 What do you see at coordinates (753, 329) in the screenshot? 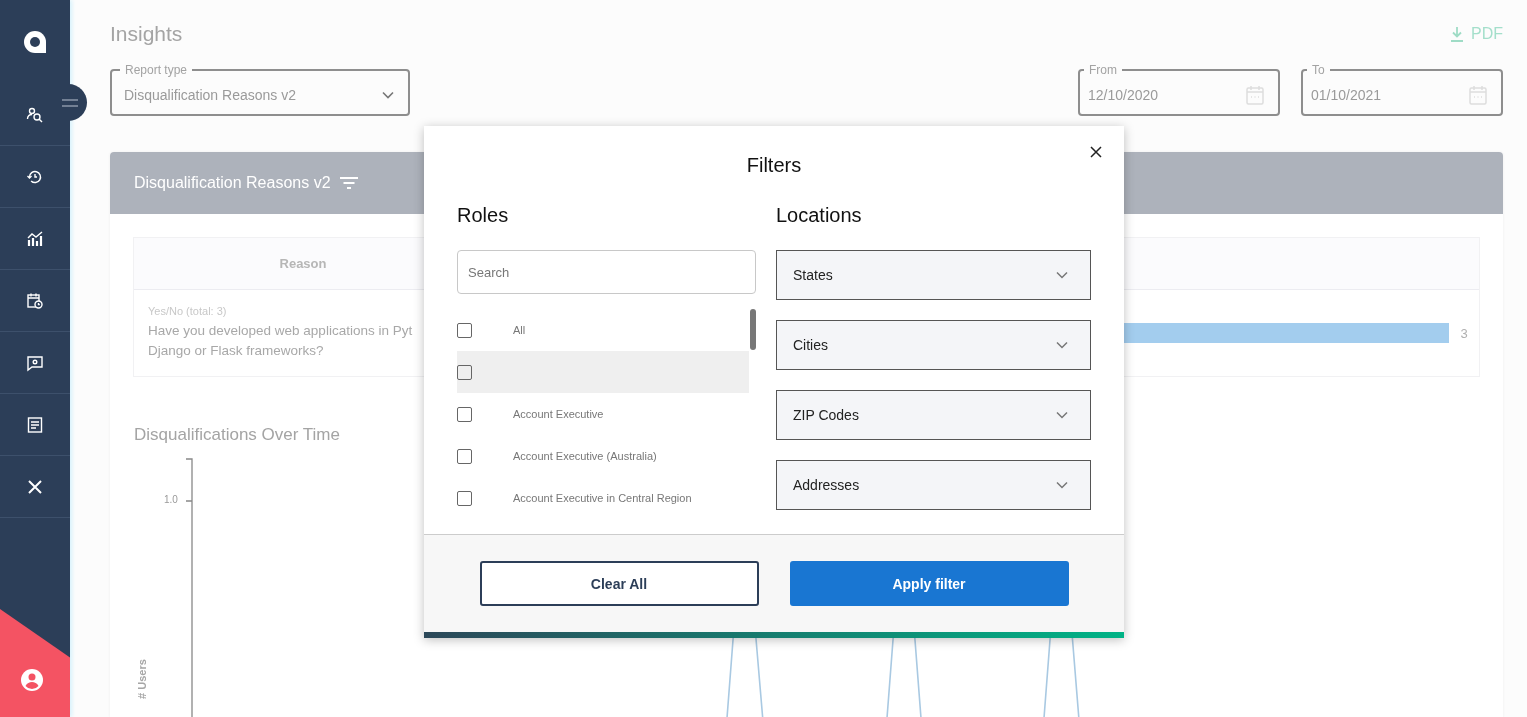
I see `scrollbar-thumb` at bounding box center [753, 329].